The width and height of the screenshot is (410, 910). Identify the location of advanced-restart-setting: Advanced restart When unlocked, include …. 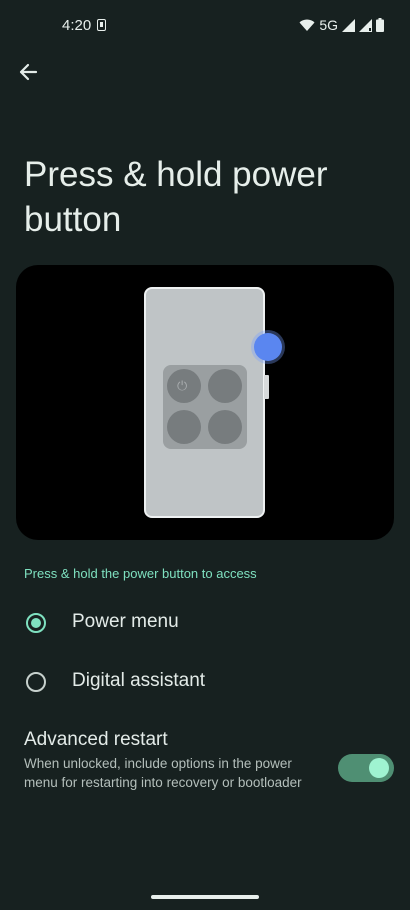
(205, 769).